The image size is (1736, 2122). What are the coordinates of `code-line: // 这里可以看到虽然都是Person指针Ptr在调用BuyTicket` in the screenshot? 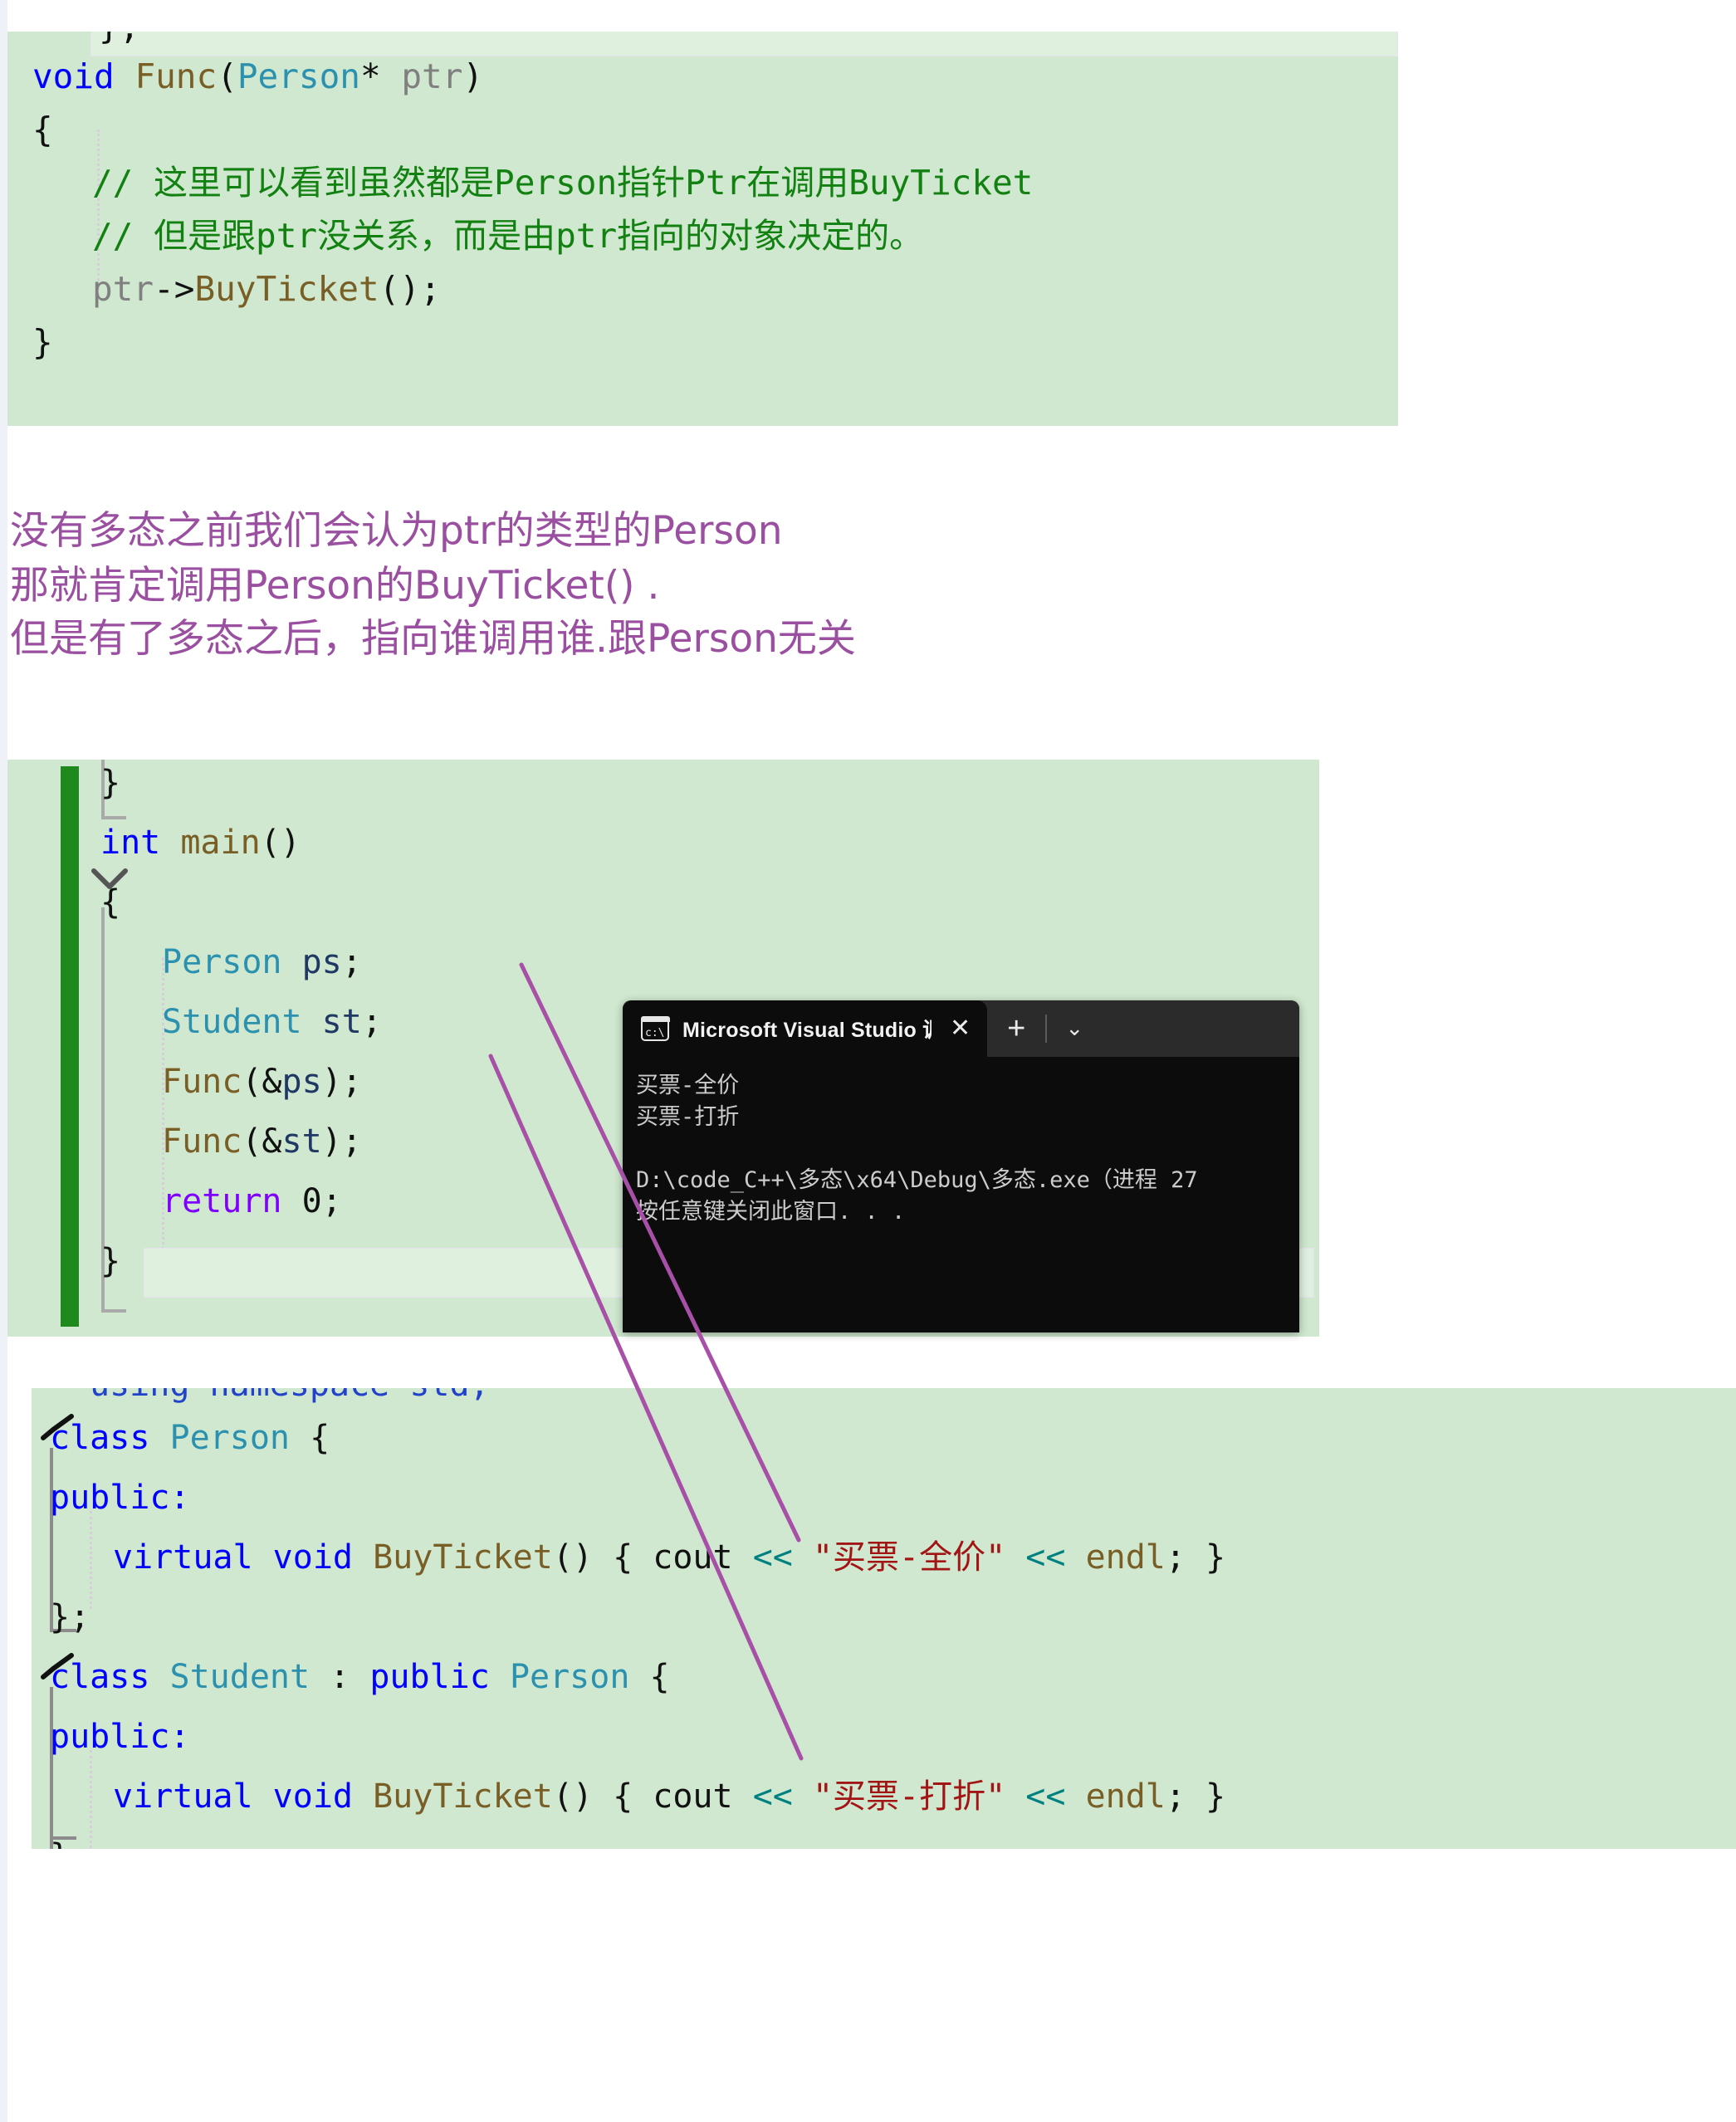 It's located at (562, 182).